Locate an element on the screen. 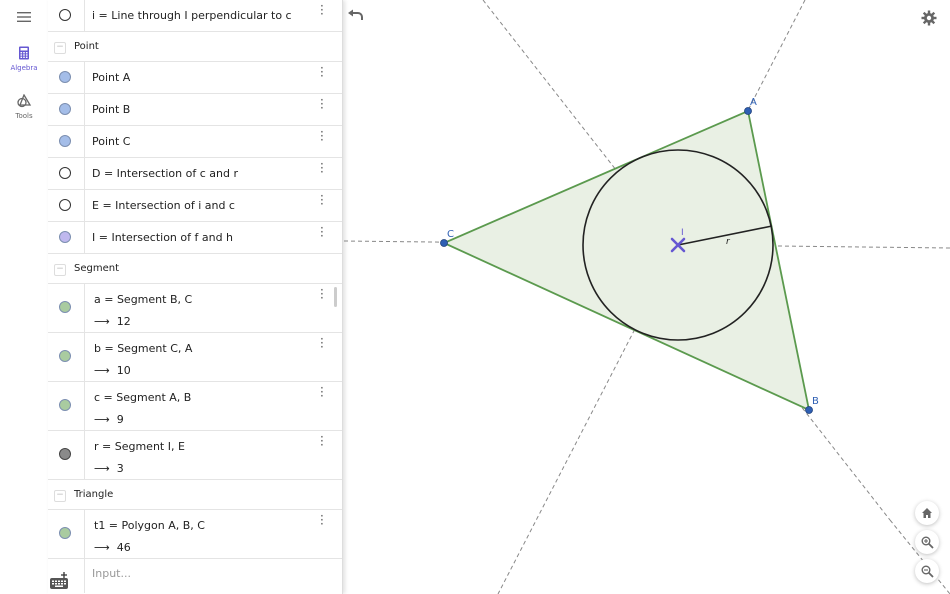  settings-button is located at coordinates (930, 19).